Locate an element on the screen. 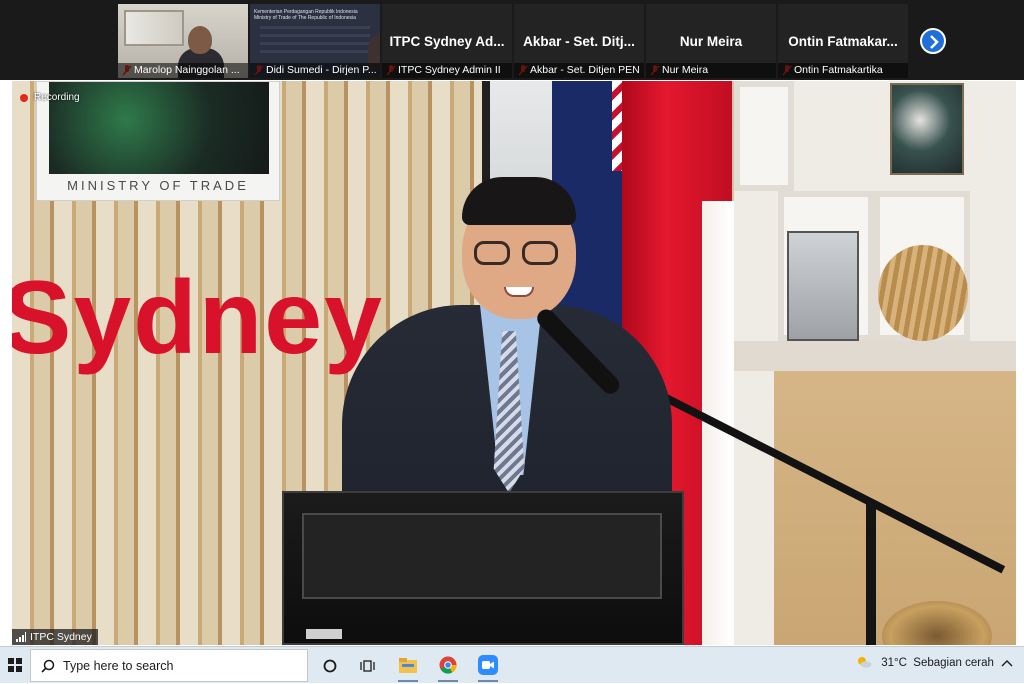  chrome-button is located at coordinates (448, 666).